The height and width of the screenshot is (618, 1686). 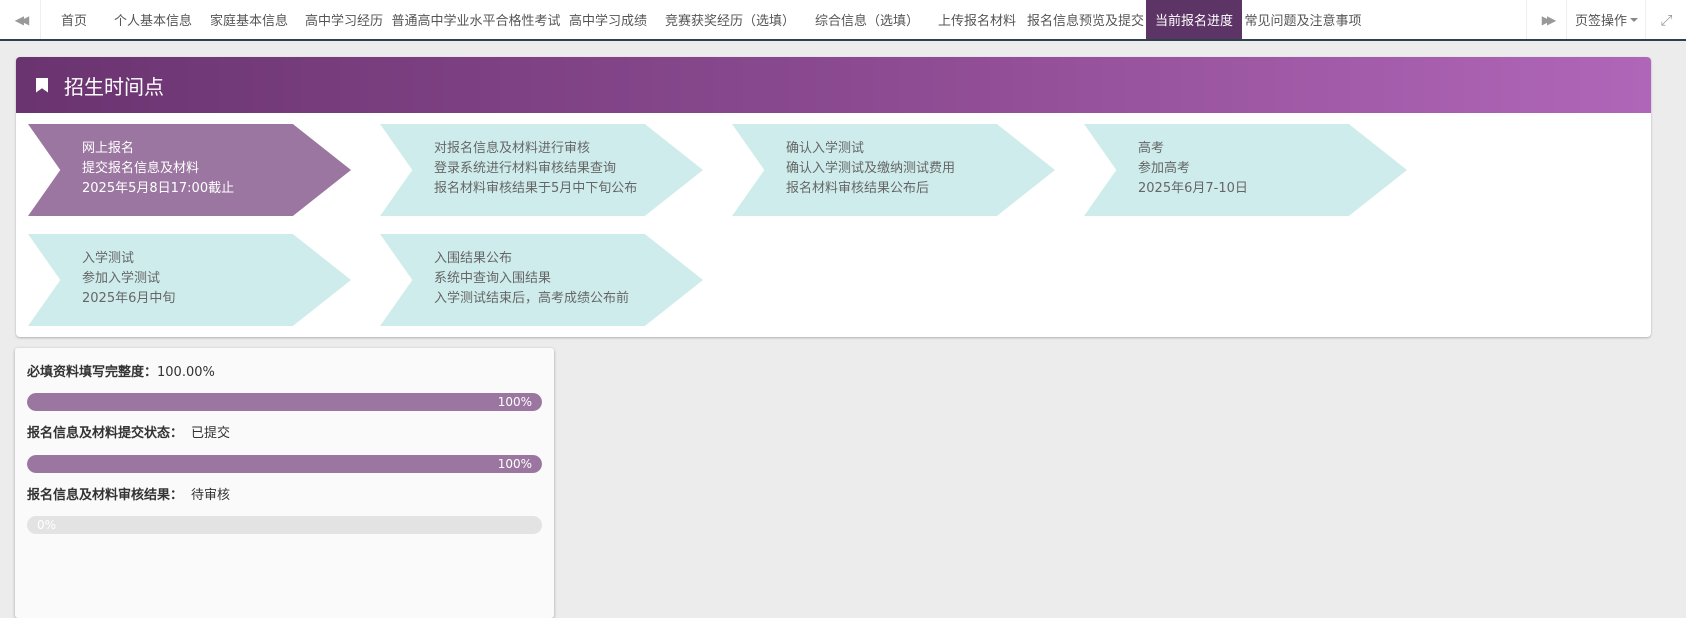 I want to click on tab-high-school-grades: 高中学习成绩, so click(x=608, y=19).